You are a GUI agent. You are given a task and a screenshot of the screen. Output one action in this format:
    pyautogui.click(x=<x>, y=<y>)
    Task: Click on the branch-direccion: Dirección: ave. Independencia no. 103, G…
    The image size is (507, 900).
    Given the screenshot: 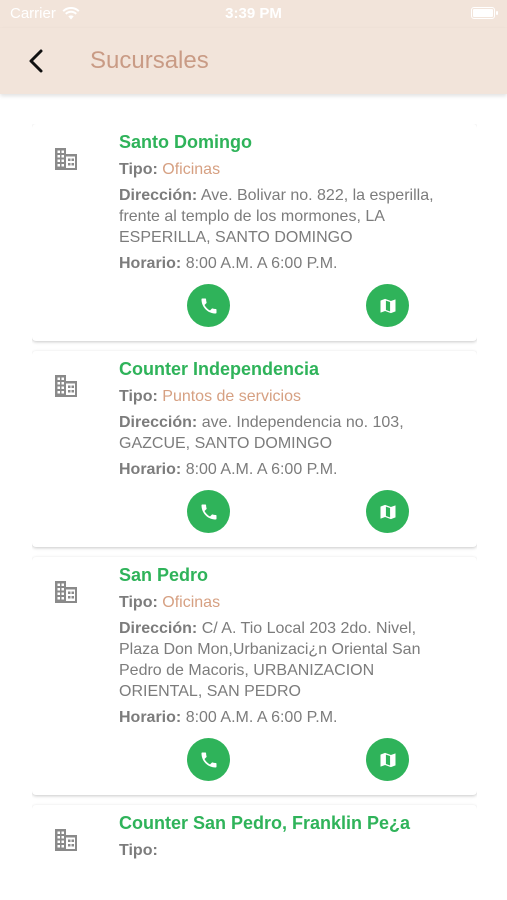 What is the action you would take?
    pyautogui.click(x=288, y=433)
    